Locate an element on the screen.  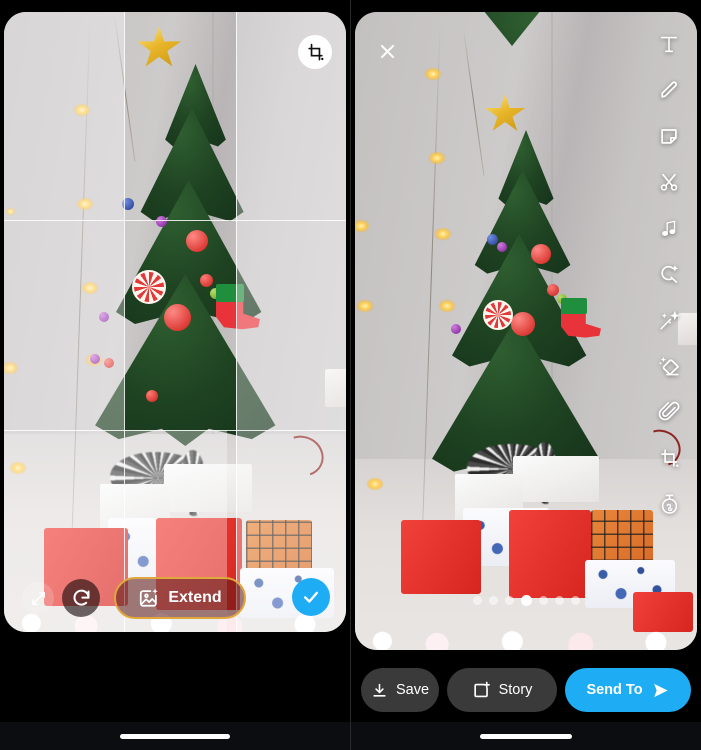
story-button: Story is located at coordinates (502, 690).